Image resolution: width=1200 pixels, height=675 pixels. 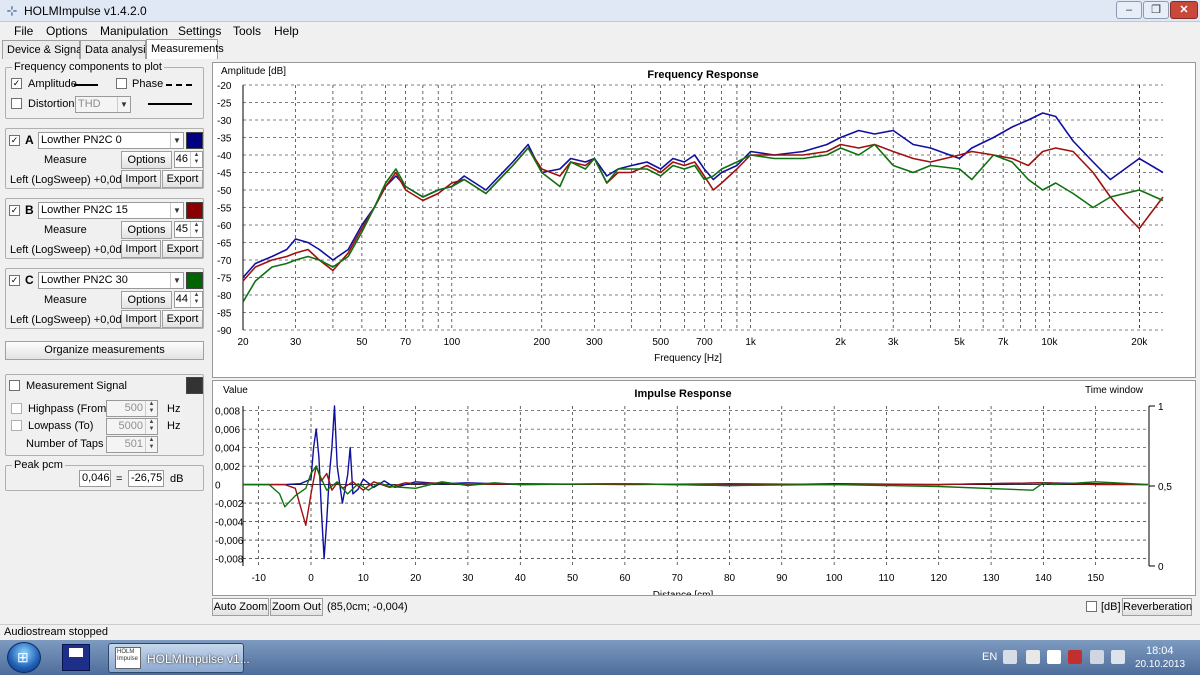 I want to click on lowpass-stepper: 5000 ▲ ▼, so click(x=132, y=426).